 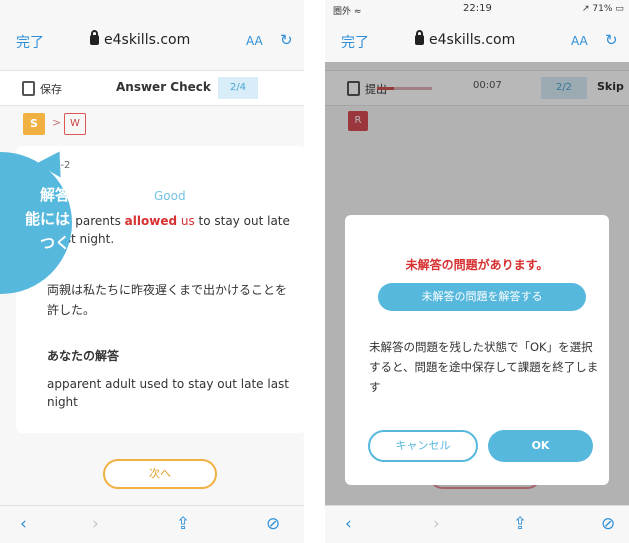 I want to click on step-arrow-icon: >, so click(x=57, y=122).